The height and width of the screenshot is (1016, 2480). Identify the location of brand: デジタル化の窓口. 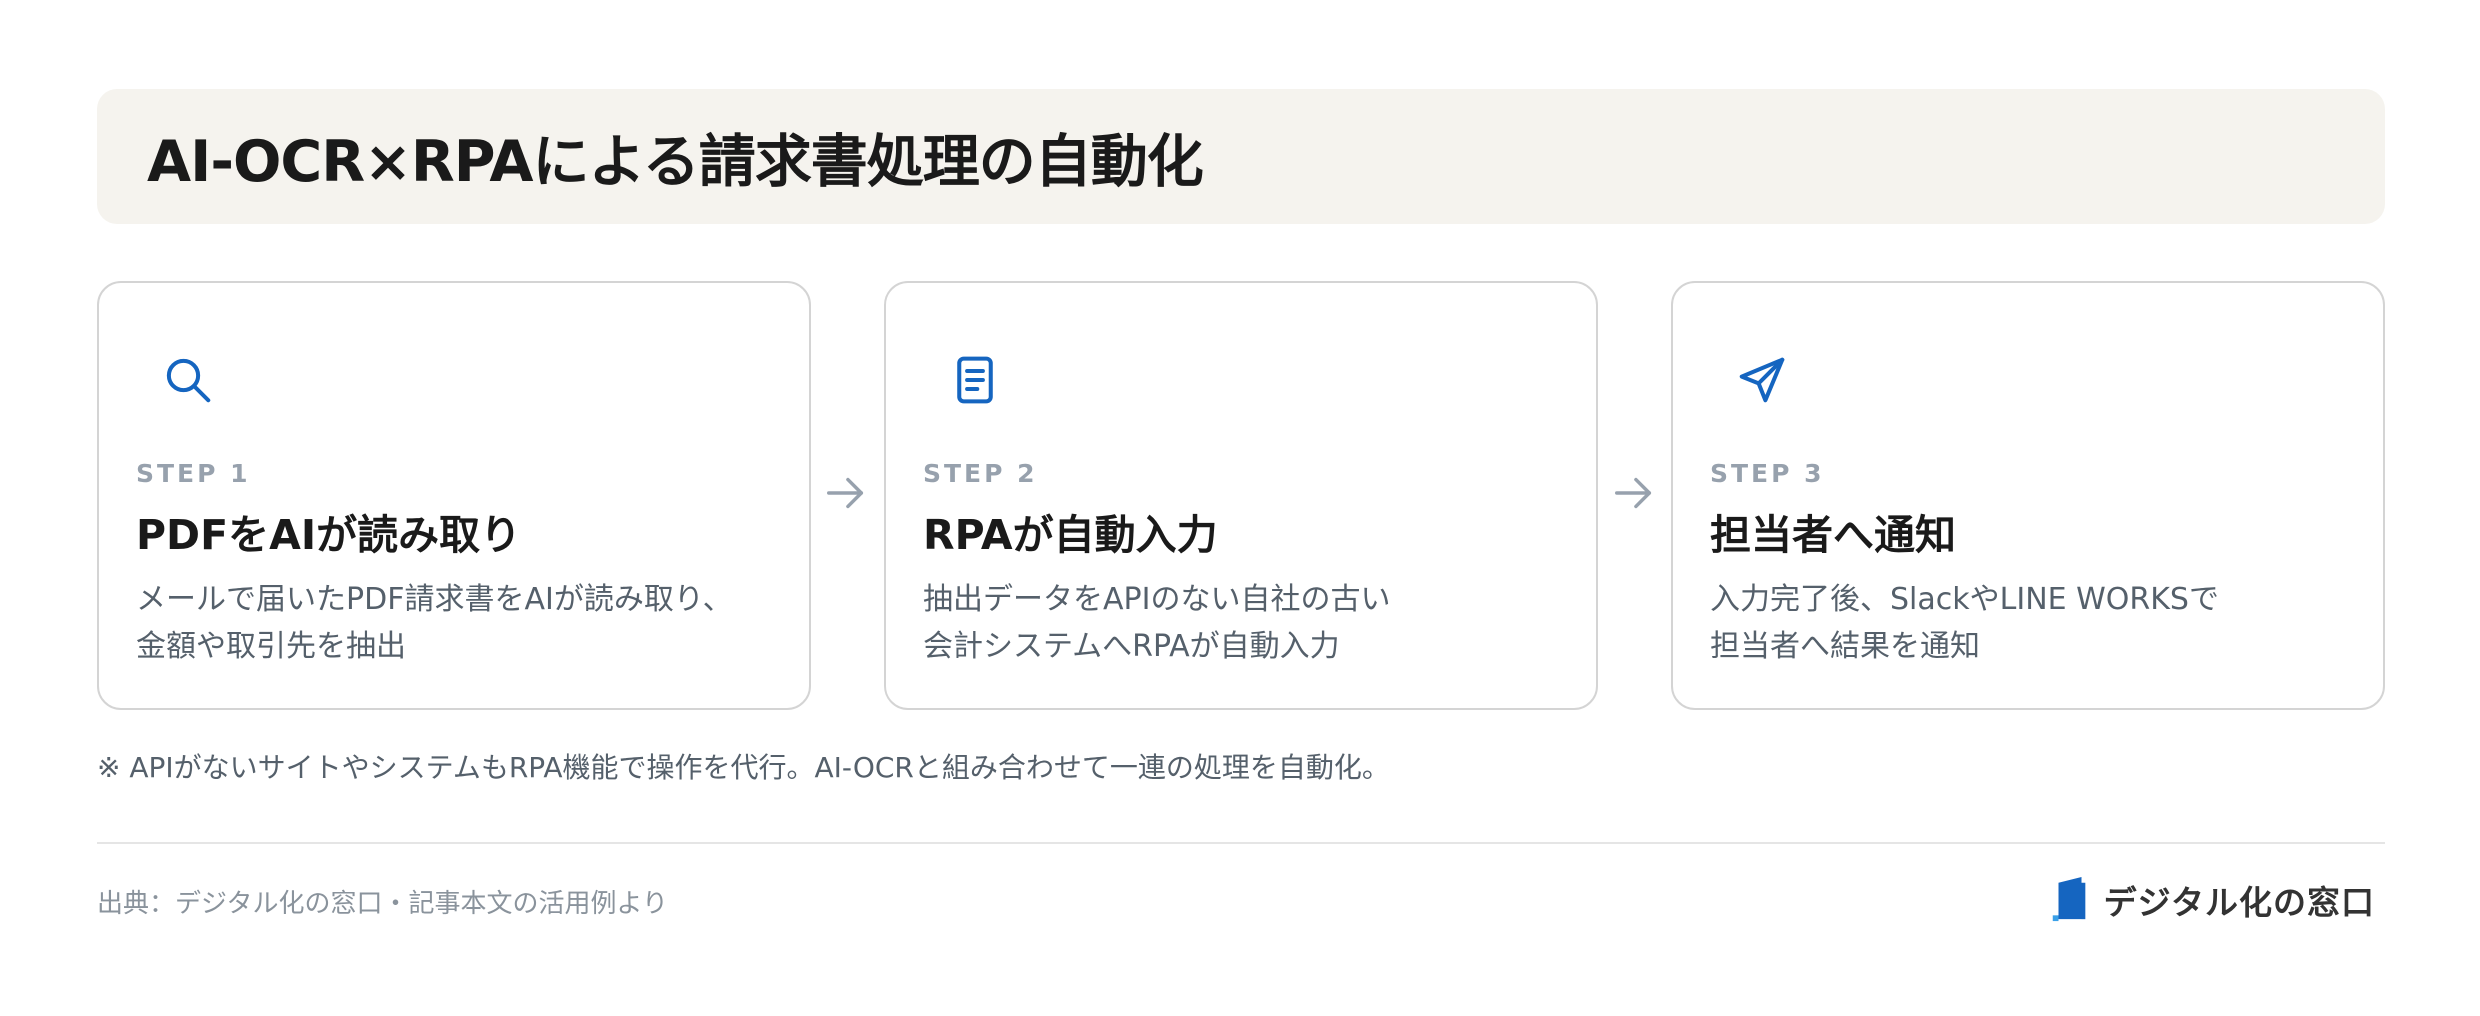
(2212, 900).